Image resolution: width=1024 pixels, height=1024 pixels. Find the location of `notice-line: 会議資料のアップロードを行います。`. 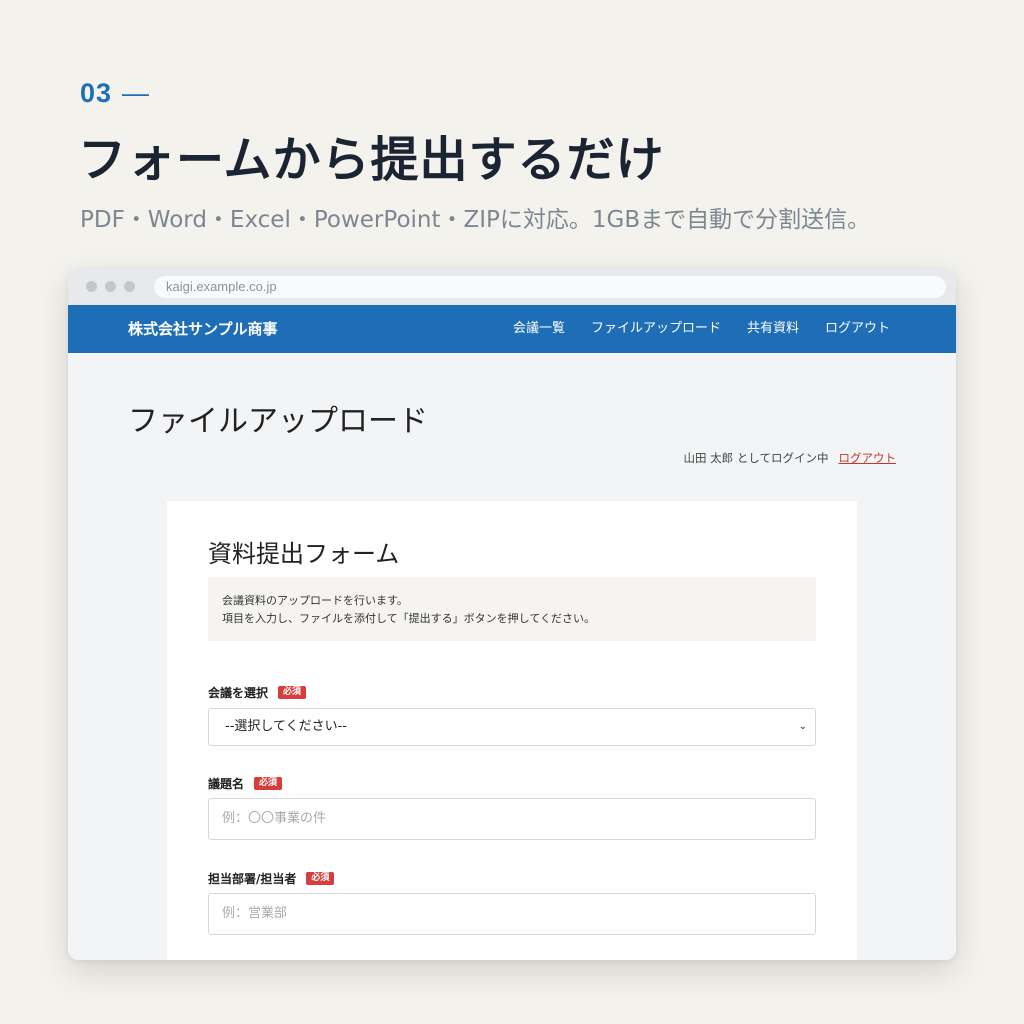

notice-line: 会議資料のアップロードを行います。 is located at coordinates (315, 600).